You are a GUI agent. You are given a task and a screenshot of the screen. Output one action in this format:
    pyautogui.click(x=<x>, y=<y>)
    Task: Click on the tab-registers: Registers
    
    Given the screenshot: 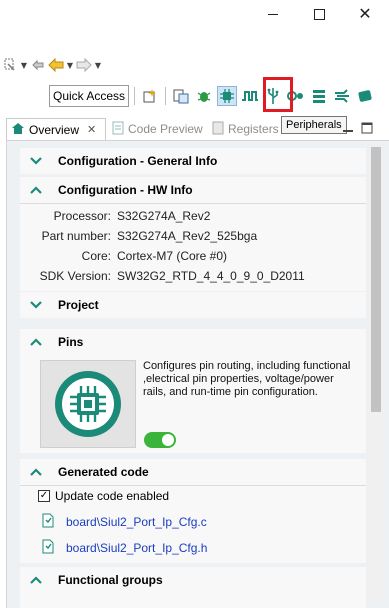 What is the action you would take?
    pyautogui.click(x=245, y=129)
    